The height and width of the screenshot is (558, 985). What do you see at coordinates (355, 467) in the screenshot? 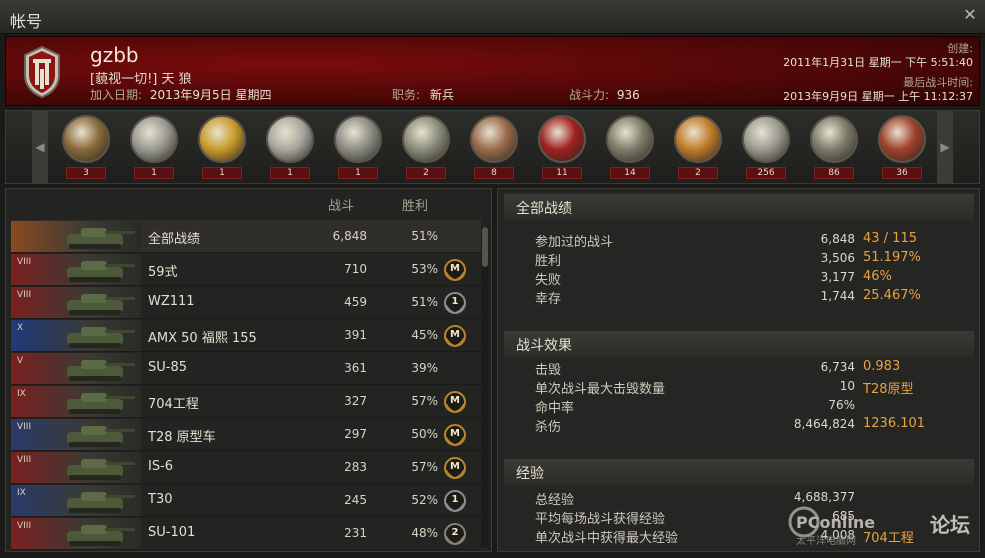
I see `vehicle-battles: 283` at bounding box center [355, 467].